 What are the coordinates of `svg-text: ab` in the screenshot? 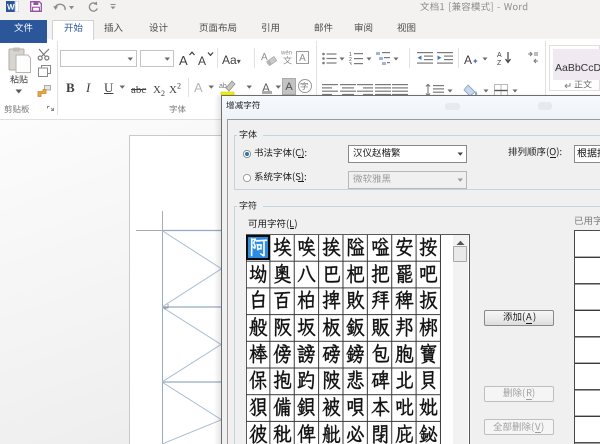 It's located at (223, 86).